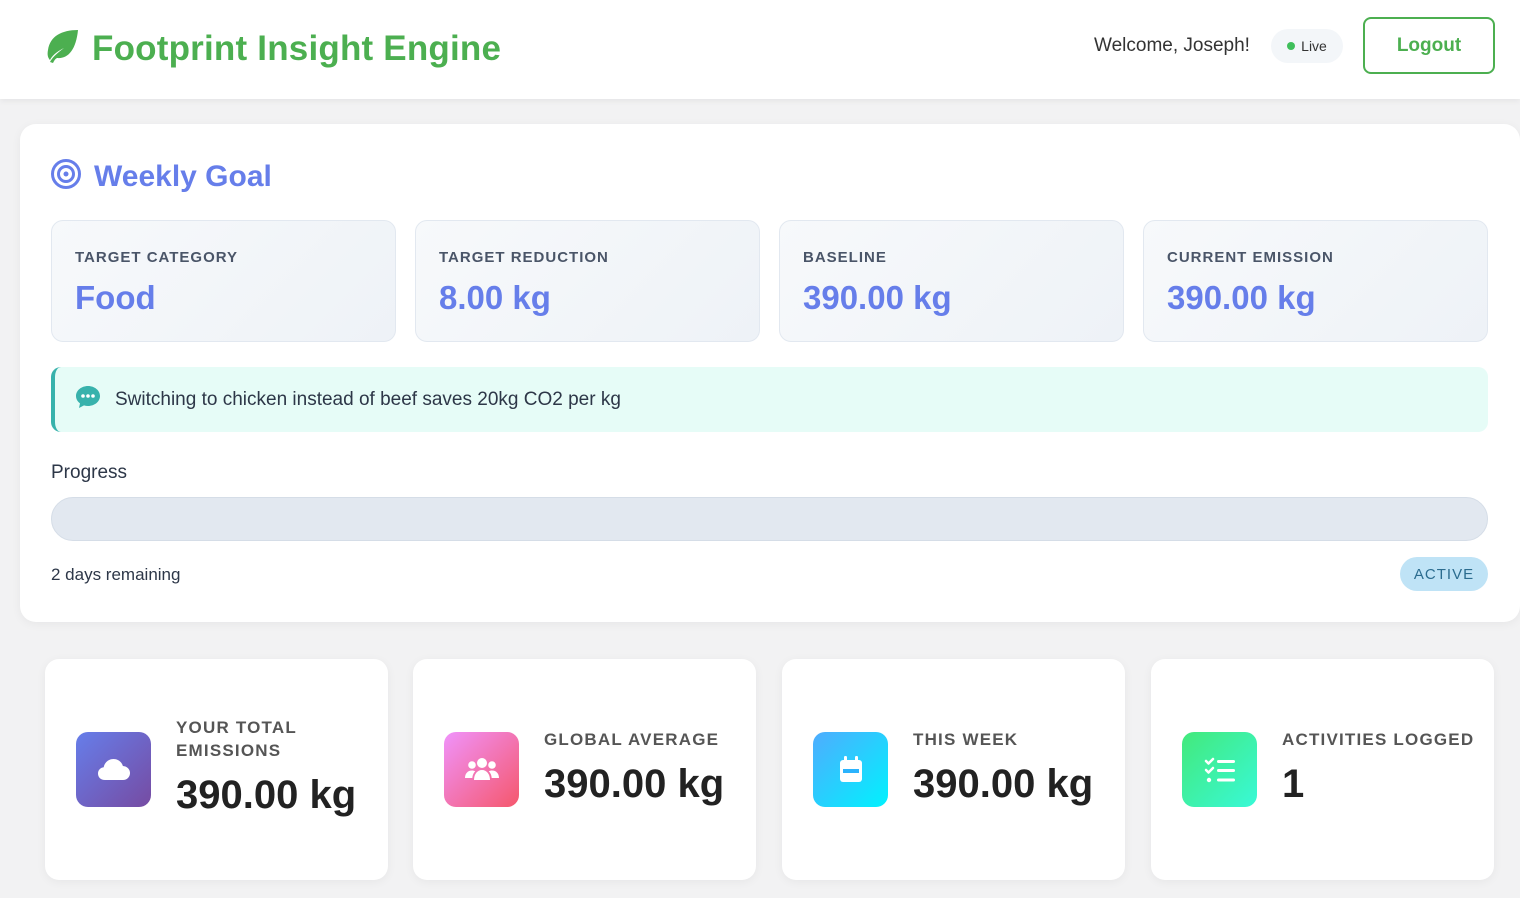 This screenshot has width=1520, height=898. What do you see at coordinates (223, 281) in the screenshot?
I see `metric-target-category: TARGET CATEGORY Food` at bounding box center [223, 281].